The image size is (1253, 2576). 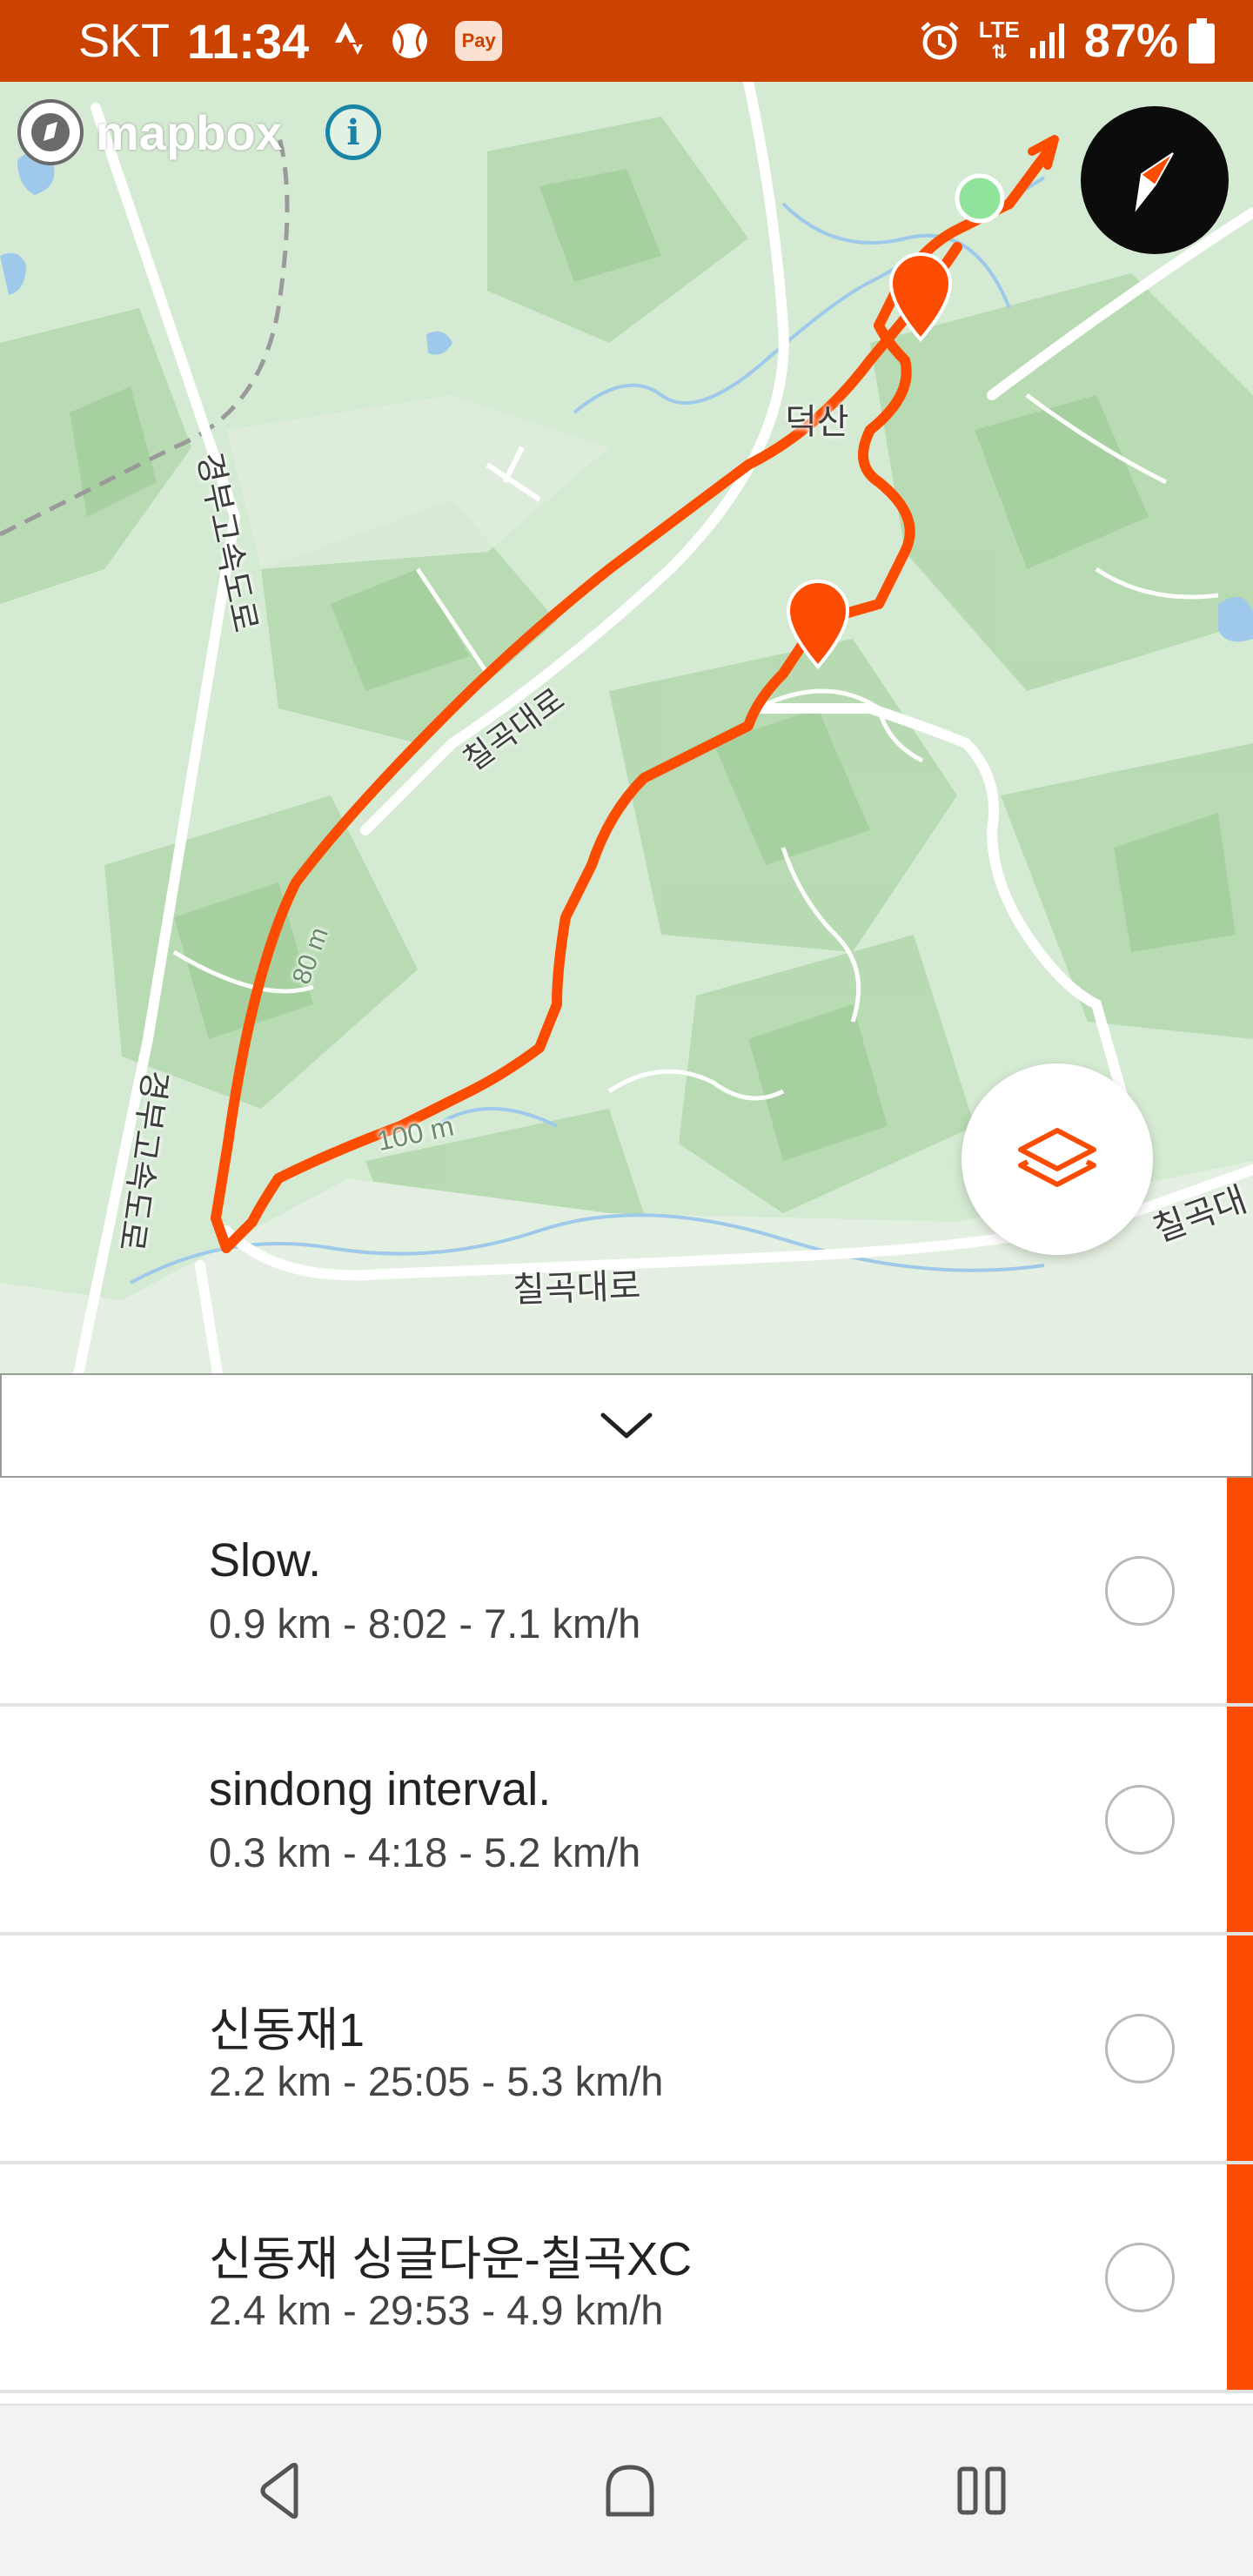 I want to click on chevron-down-icon, so click(x=626, y=1425).